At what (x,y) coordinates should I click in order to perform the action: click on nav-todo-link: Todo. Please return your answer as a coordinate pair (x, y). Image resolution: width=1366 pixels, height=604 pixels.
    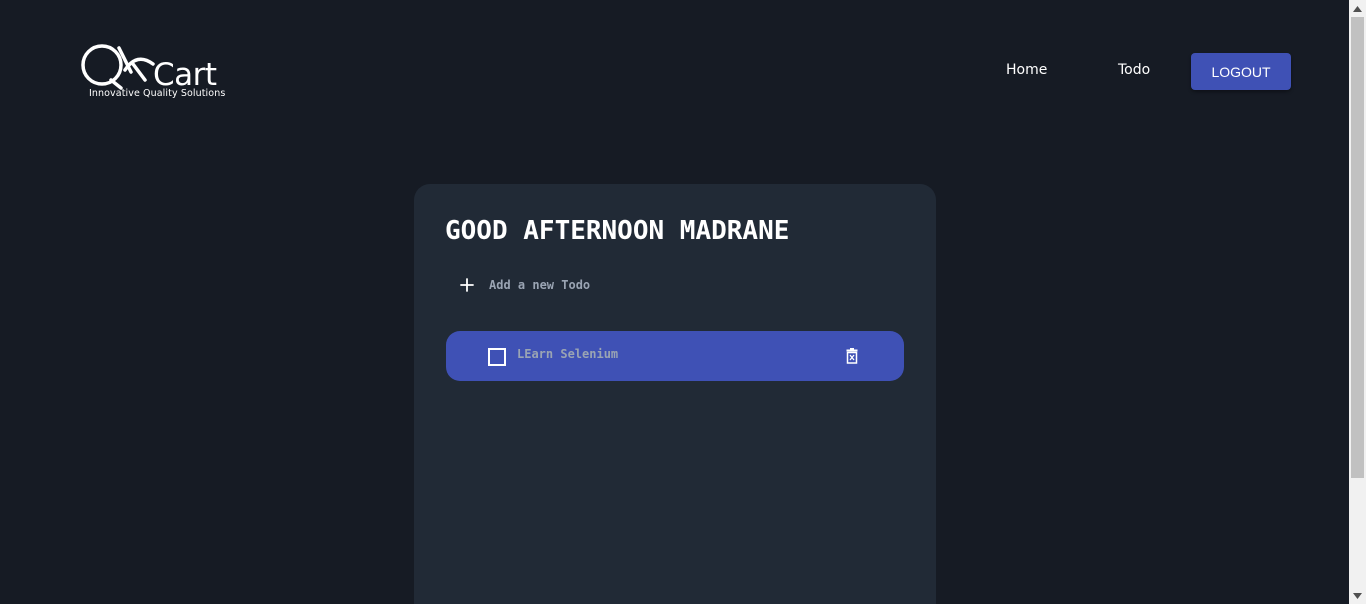
    Looking at the image, I should click on (1134, 70).